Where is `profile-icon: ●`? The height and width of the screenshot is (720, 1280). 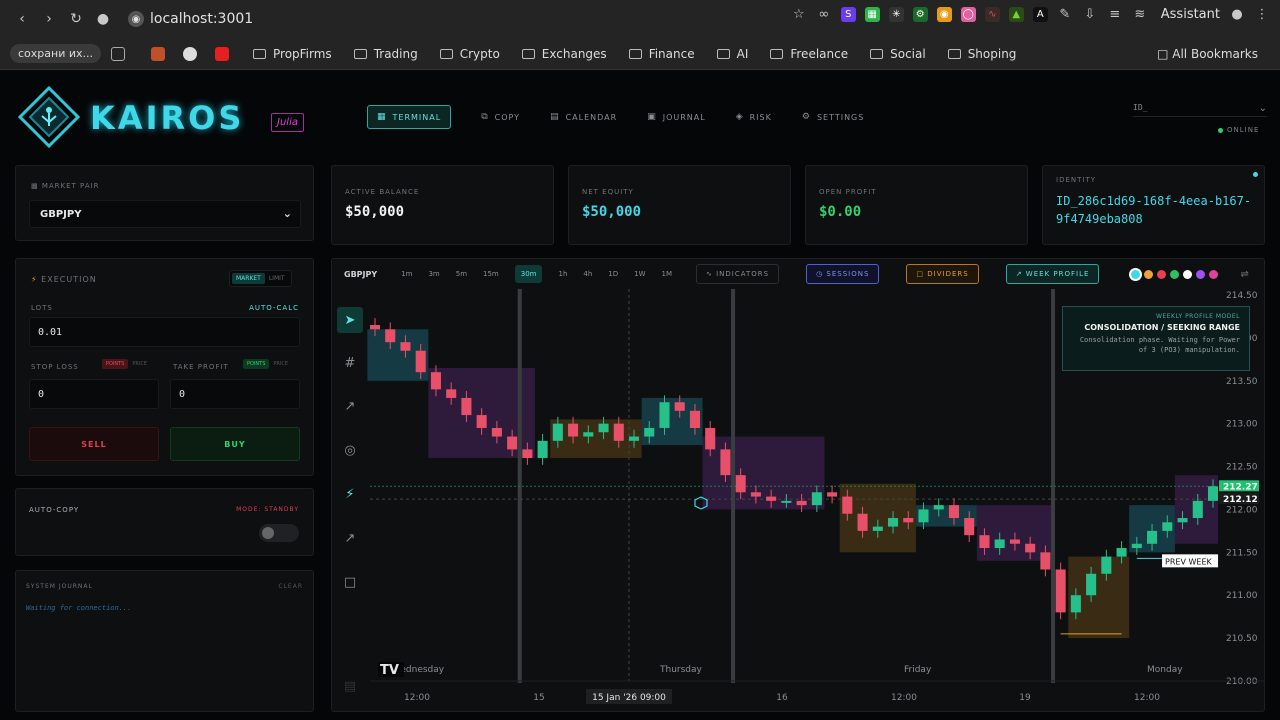
profile-icon: ● is located at coordinates (1237, 14).